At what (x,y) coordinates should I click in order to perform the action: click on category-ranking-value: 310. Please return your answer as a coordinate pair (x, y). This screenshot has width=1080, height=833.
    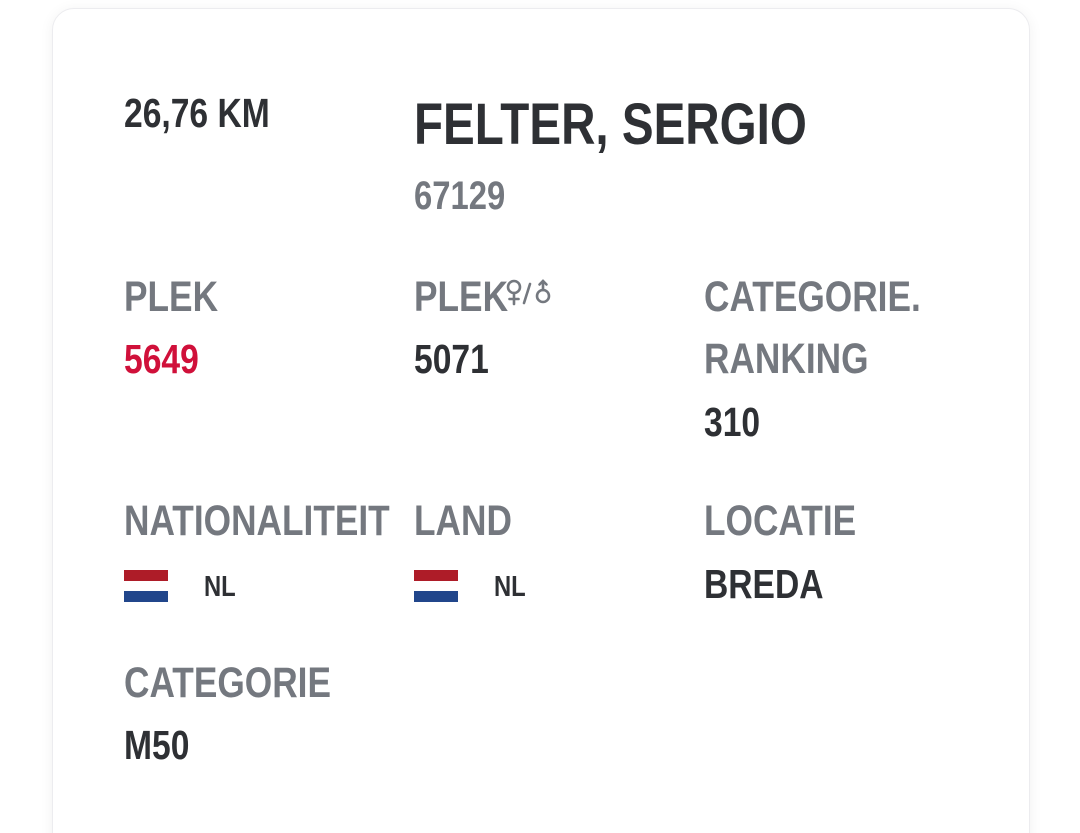
    Looking at the image, I should click on (732, 422).